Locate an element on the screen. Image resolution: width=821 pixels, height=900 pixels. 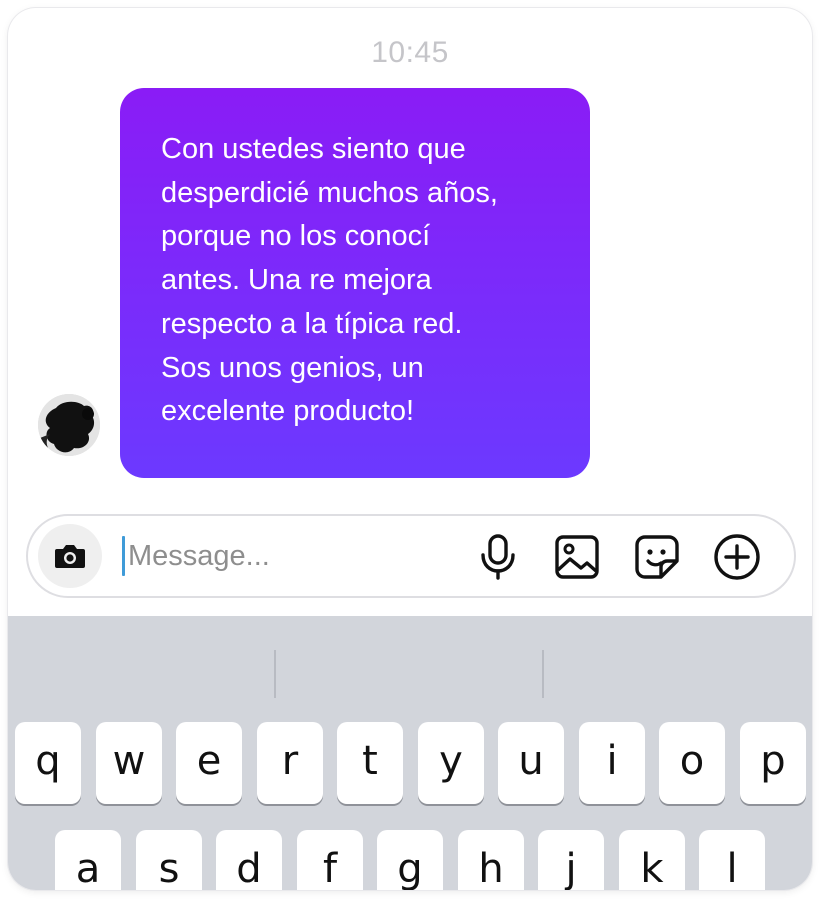
key-label: h is located at coordinates (491, 868).